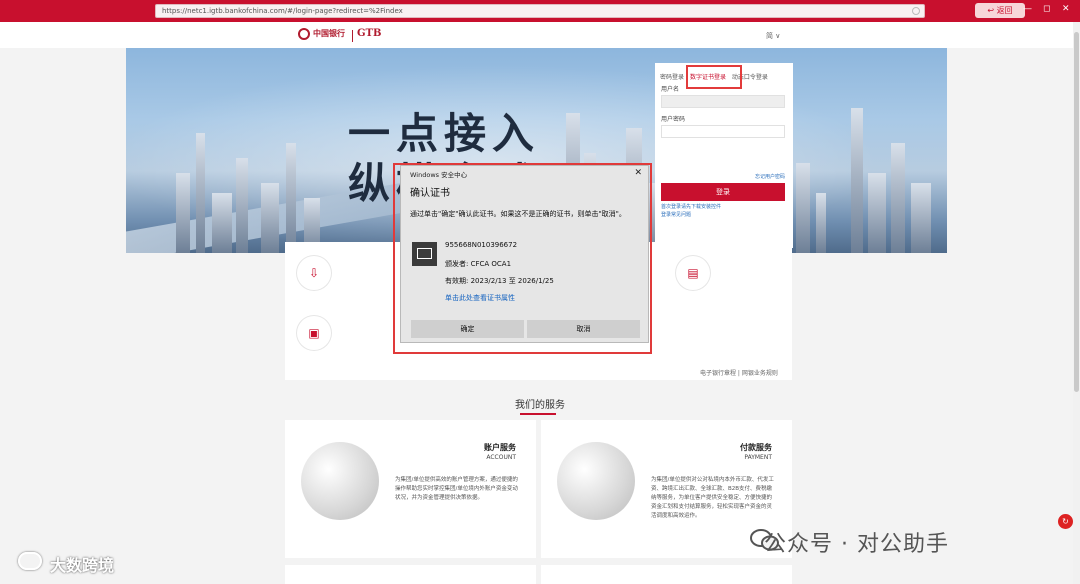  I want to click on close-window-icon: ✕, so click(1066, 9).